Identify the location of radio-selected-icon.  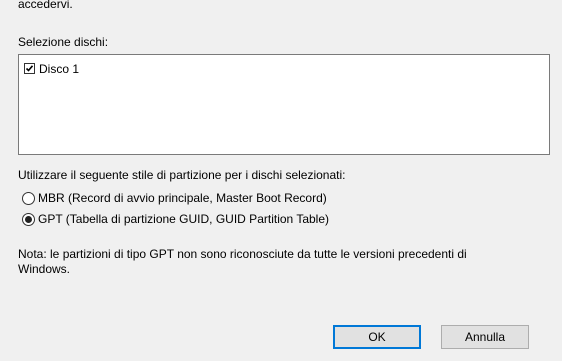
(28, 219).